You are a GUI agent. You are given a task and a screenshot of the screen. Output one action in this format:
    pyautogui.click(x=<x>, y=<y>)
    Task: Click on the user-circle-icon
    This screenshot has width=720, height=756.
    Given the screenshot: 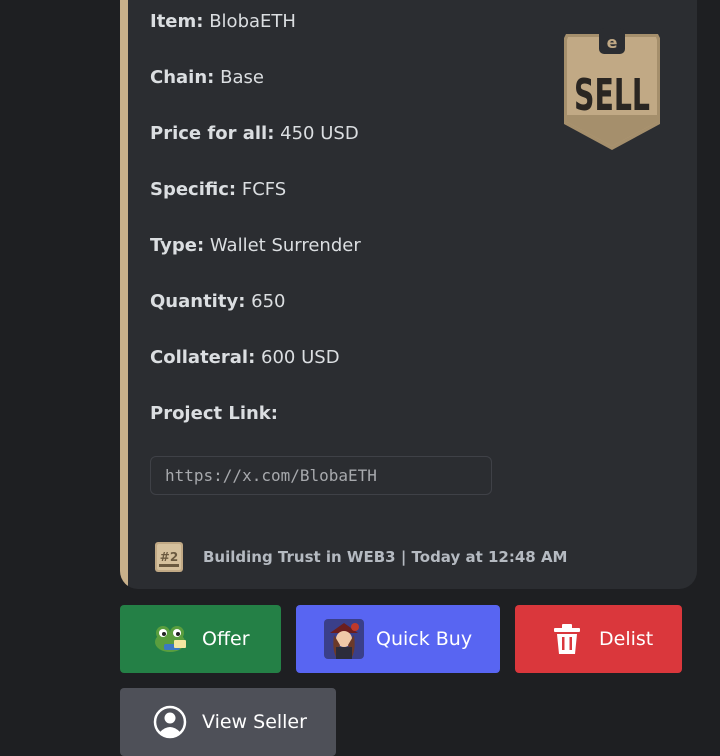 What is the action you would take?
    pyautogui.click(x=170, y=722)
    